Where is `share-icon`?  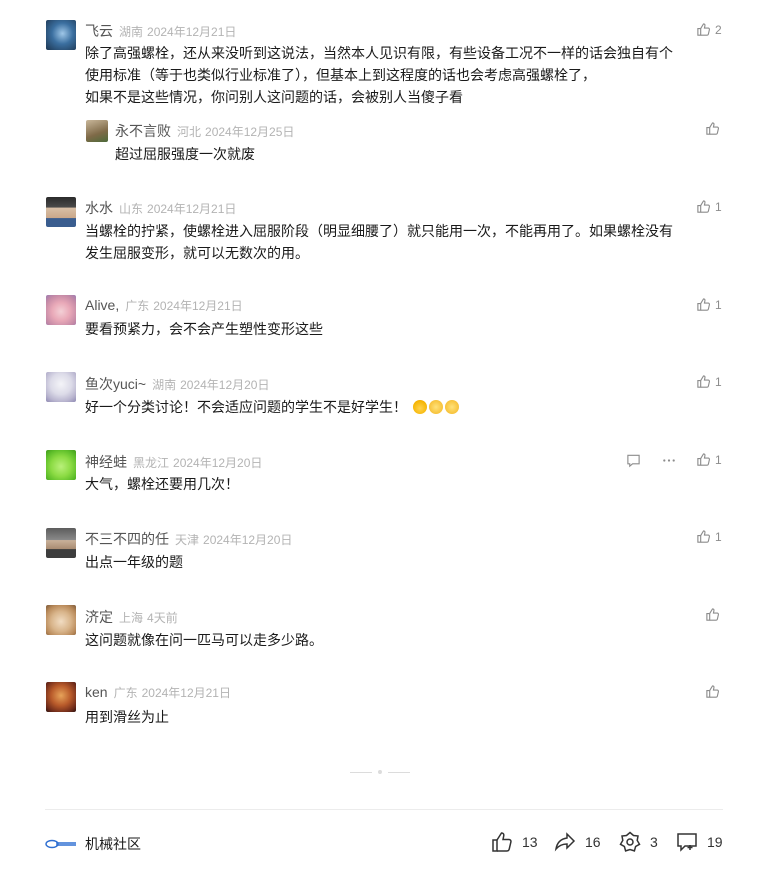
share-icon is located at coordinates (565, 842).